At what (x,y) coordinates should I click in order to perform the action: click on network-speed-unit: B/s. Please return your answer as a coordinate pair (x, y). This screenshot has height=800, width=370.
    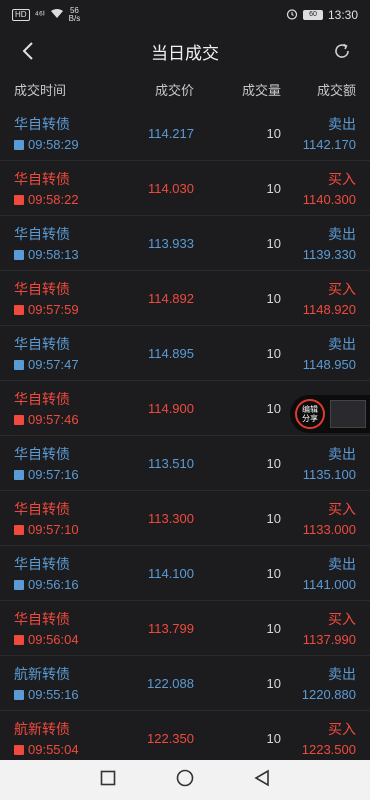
    Looking at the image, I should click on (74, 18).